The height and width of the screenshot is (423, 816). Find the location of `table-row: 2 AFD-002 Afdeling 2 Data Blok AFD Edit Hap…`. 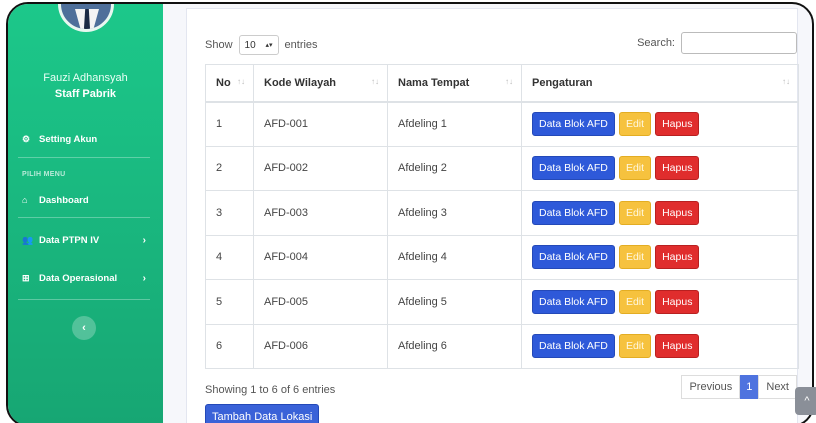

table-row: 2 AFD-002 Afdeling 2 Data Blok AFD Edit Hap… is located at coordinates (502, 168).